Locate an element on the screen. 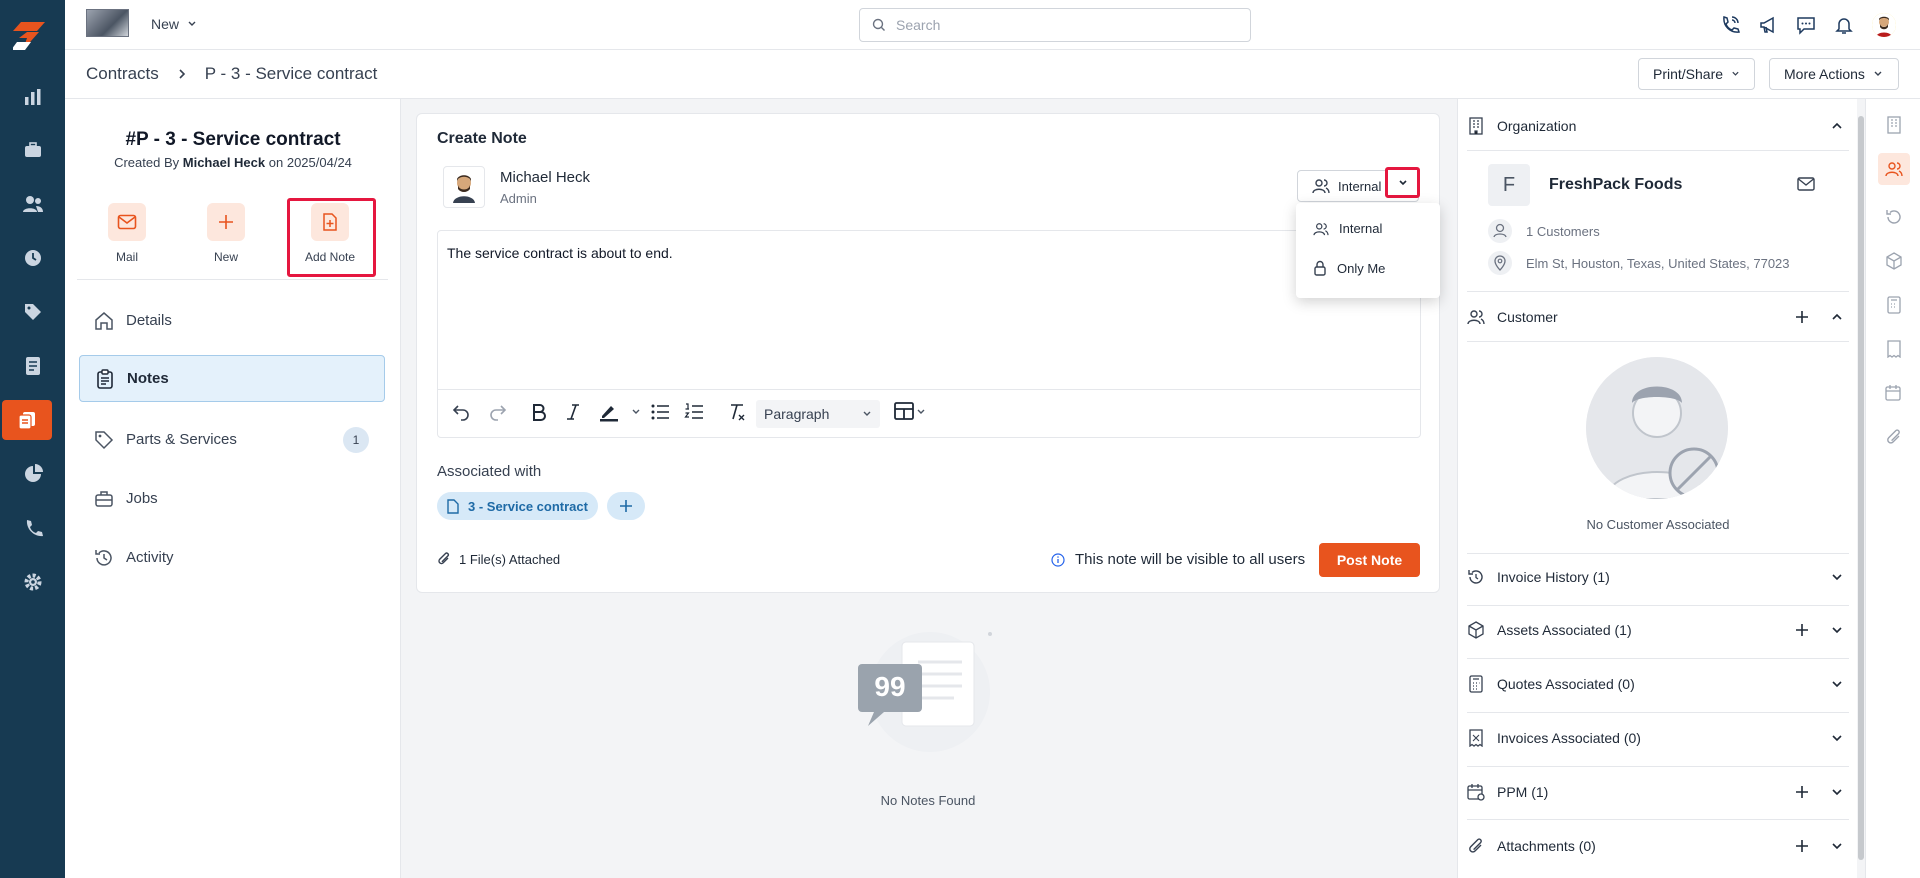 This screenshot has width=1920, height=878. global-search is located at coordinates (1055, 25).